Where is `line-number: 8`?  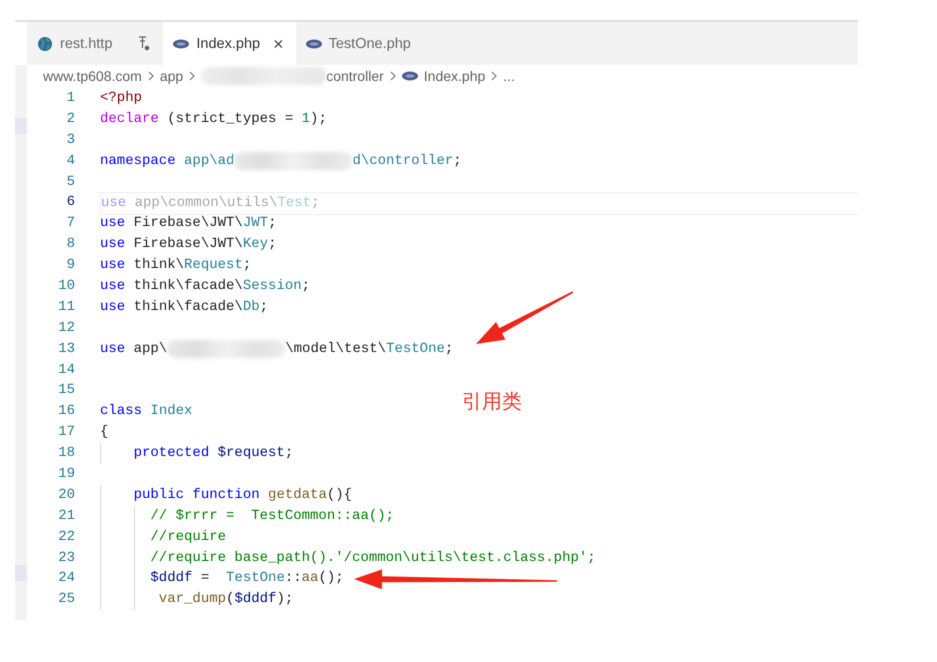 line-number: 8 is located at coordinates (70, 244).